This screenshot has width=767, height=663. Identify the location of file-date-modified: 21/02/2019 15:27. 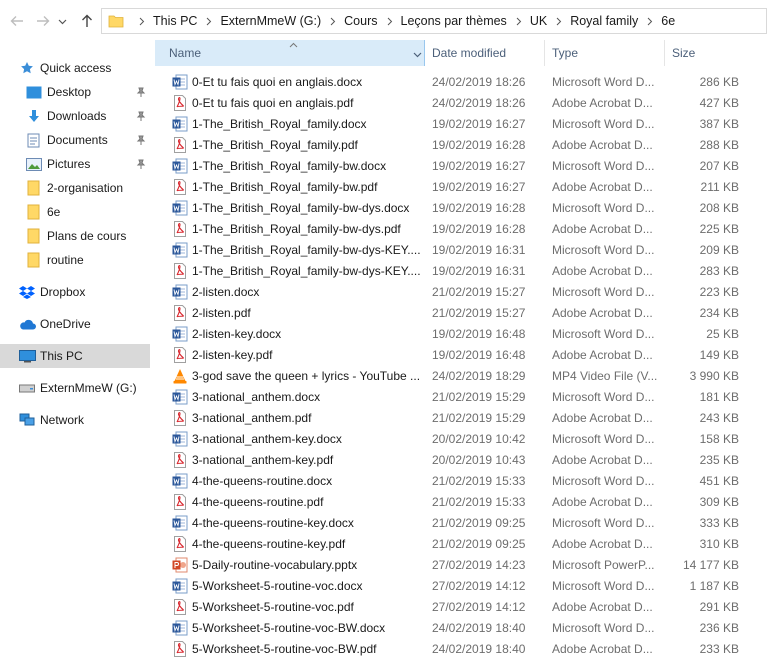
(479, 291).